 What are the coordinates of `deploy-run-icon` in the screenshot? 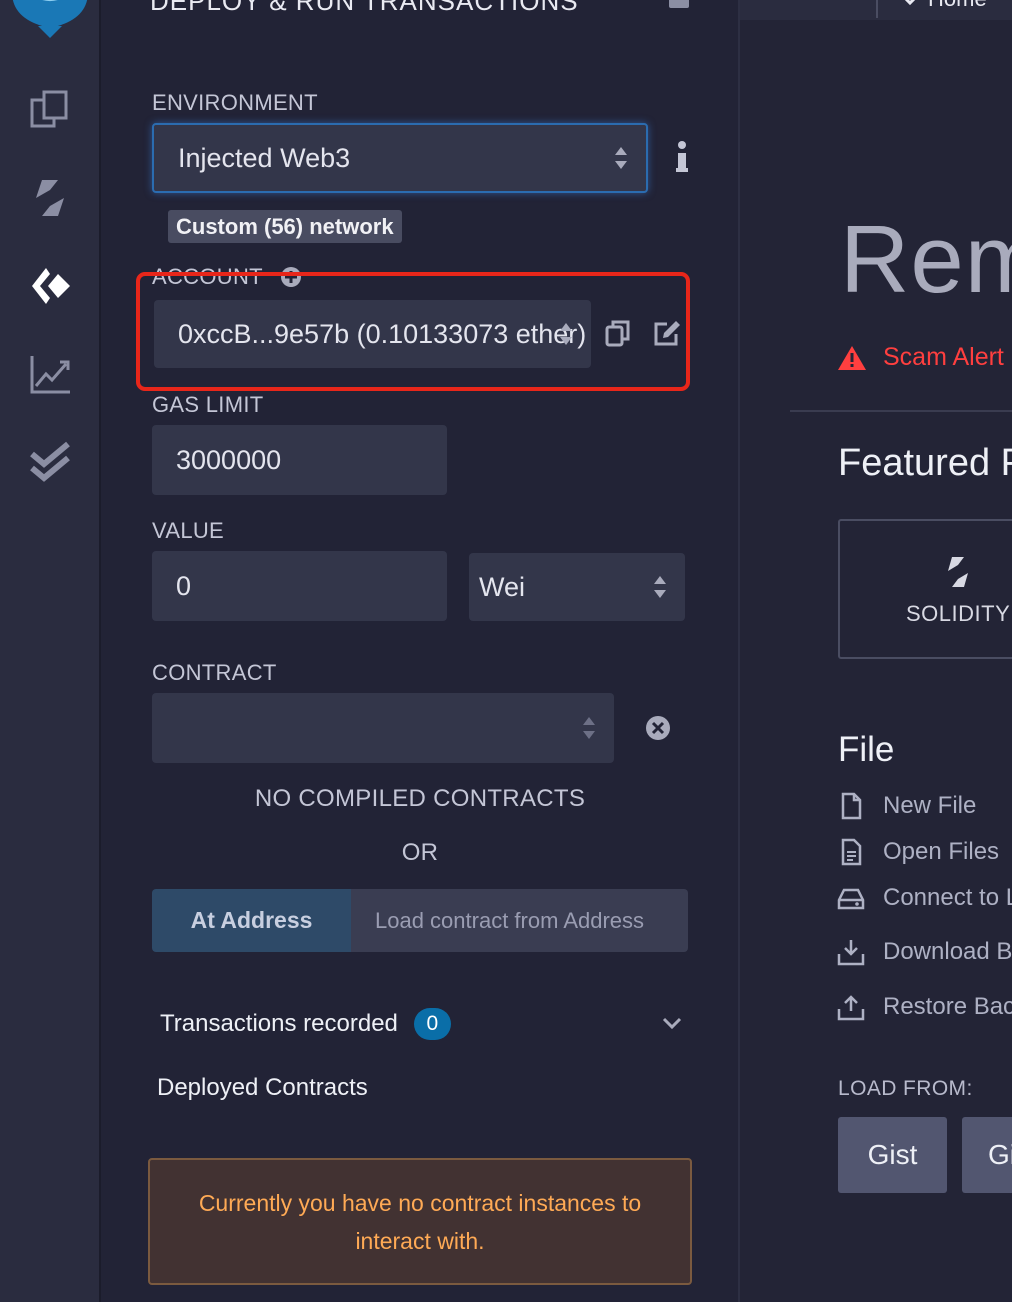 It's located at (50, 286).